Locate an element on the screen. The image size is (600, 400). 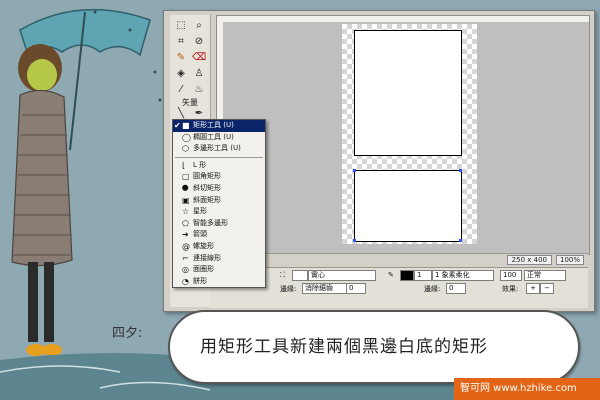
menu-separator is located at coordinates (219, 157).